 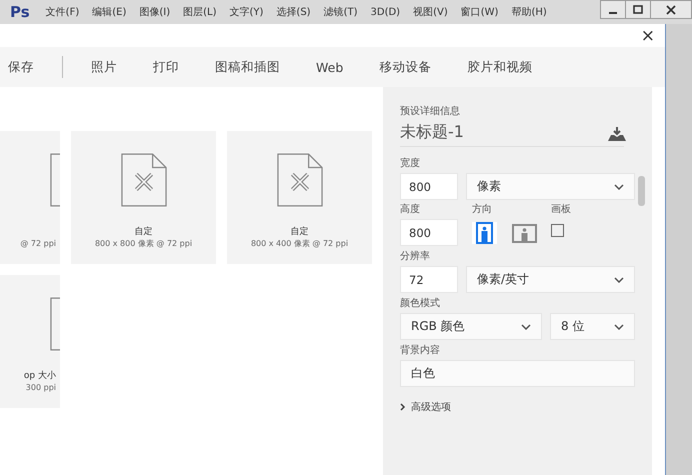 What do you see at coordinates (471, 326) in the screenshot?
I see `color-mode-dropdown: RGB 颜色` at bounding box center [471, 326].